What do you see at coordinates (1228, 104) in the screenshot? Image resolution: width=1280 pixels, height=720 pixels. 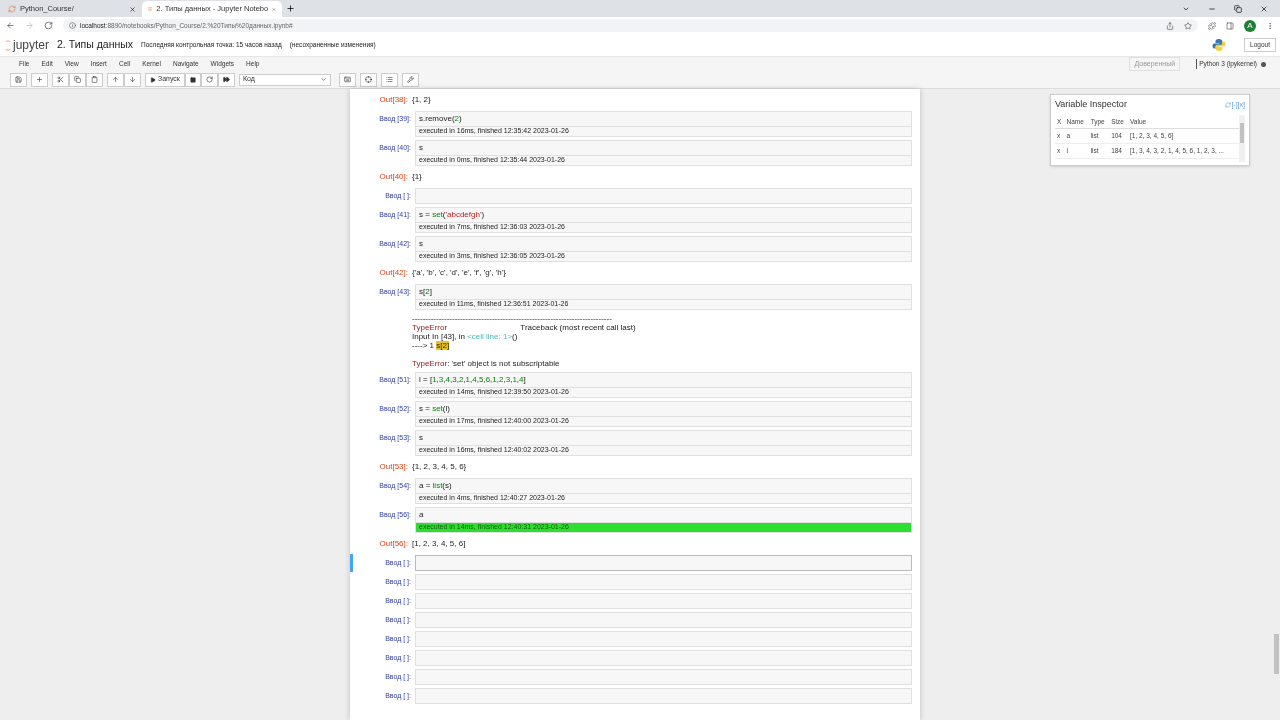 I see `refresh-icon` at bounding box center [1228, 104].